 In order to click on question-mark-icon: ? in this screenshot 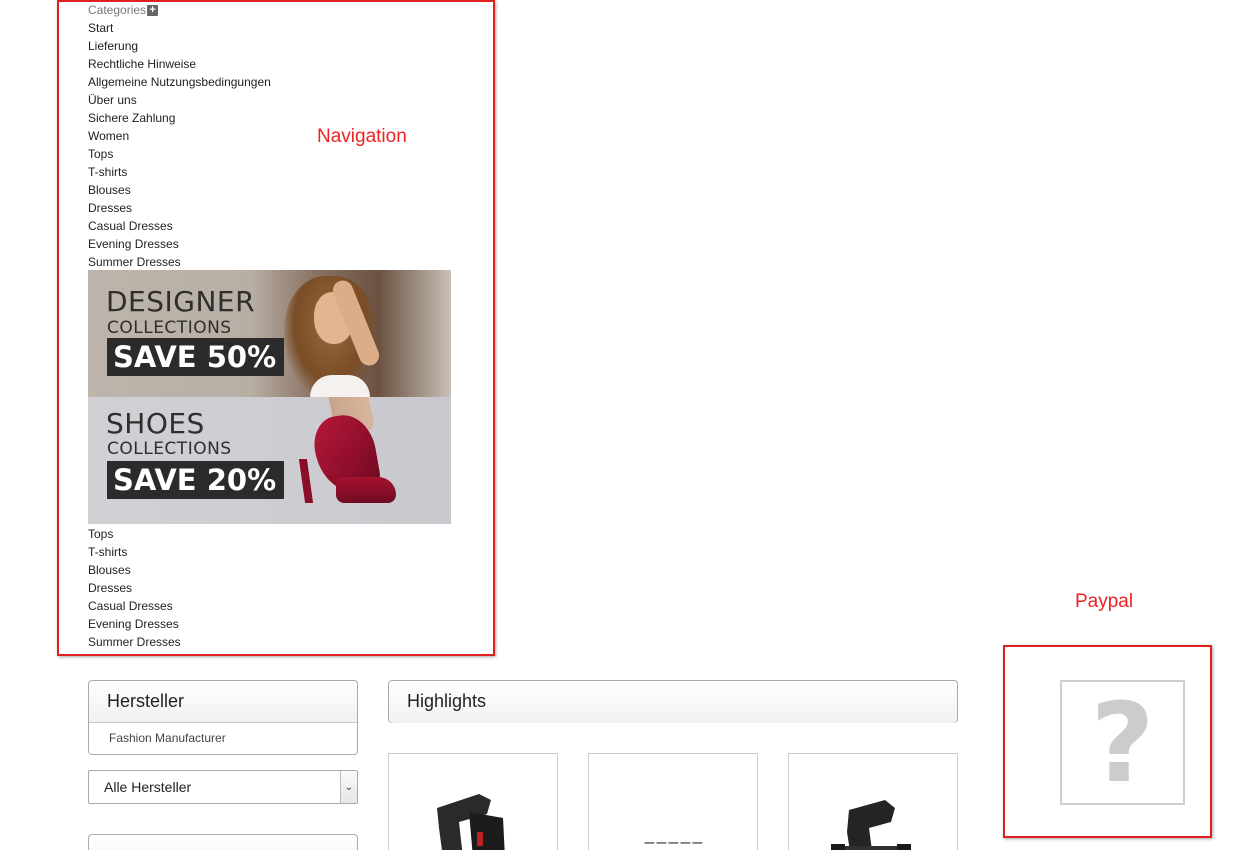, I will do `click(1122, 742)`.